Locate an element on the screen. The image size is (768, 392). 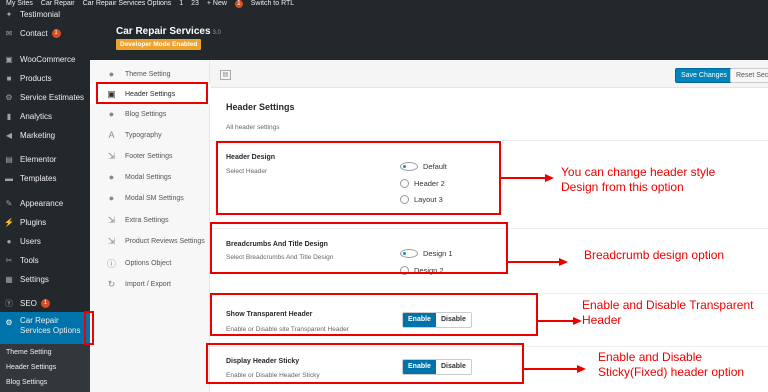
elementor-icon: ▤ is located at coordinates (9, 159).